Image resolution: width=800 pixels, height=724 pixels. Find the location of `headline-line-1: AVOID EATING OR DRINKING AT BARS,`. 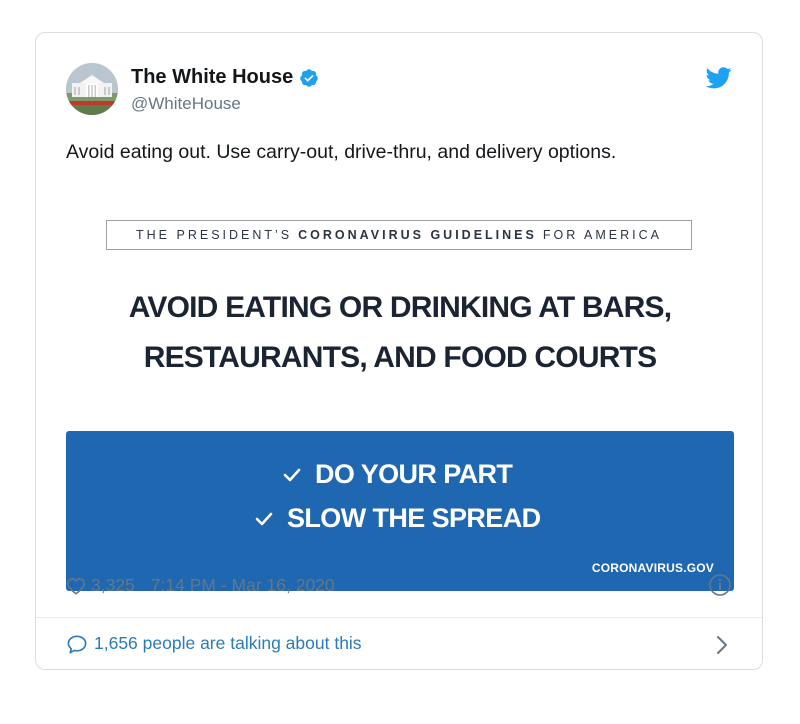

headline-line-1: AVOID EATING OR DRINKING AT BARS, is located at coordinates (400, 307).